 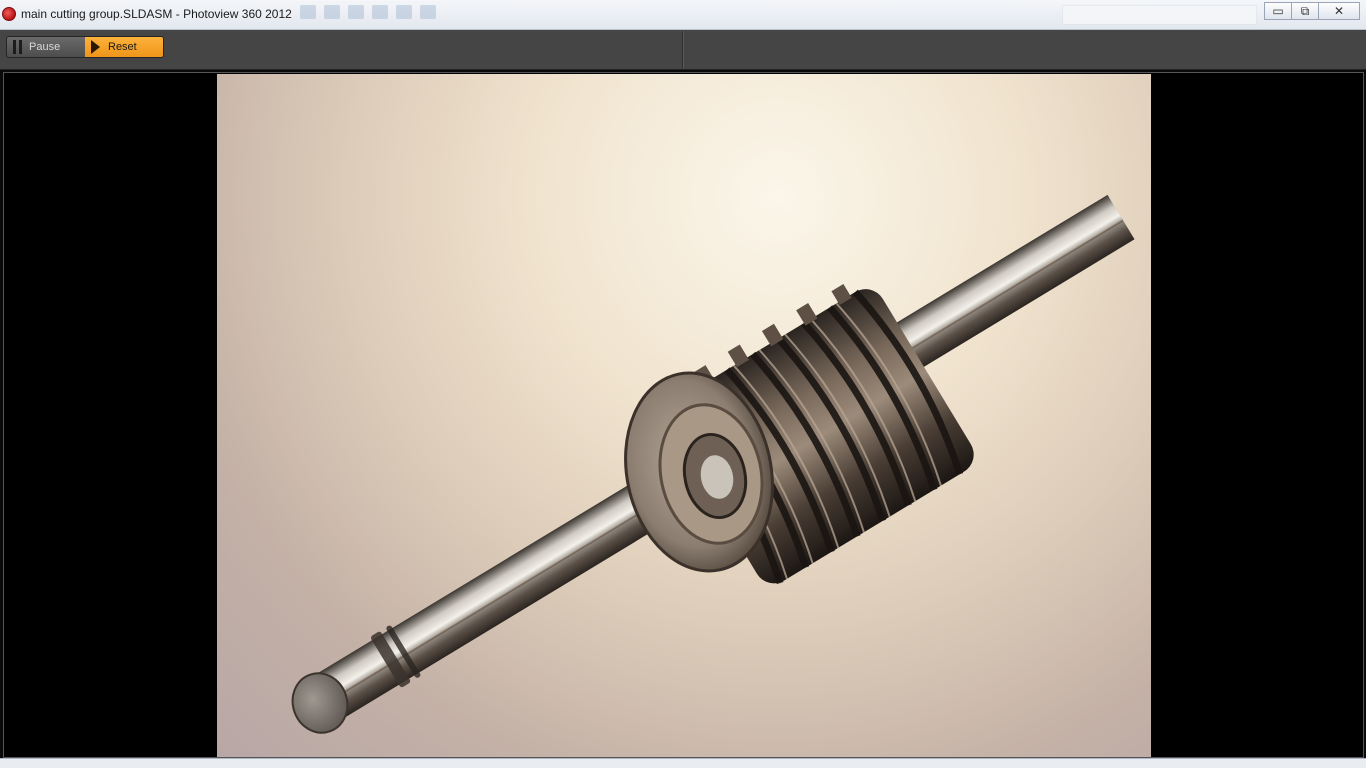 I want to click on pause-button: Pause, so click(x=46, y=47).